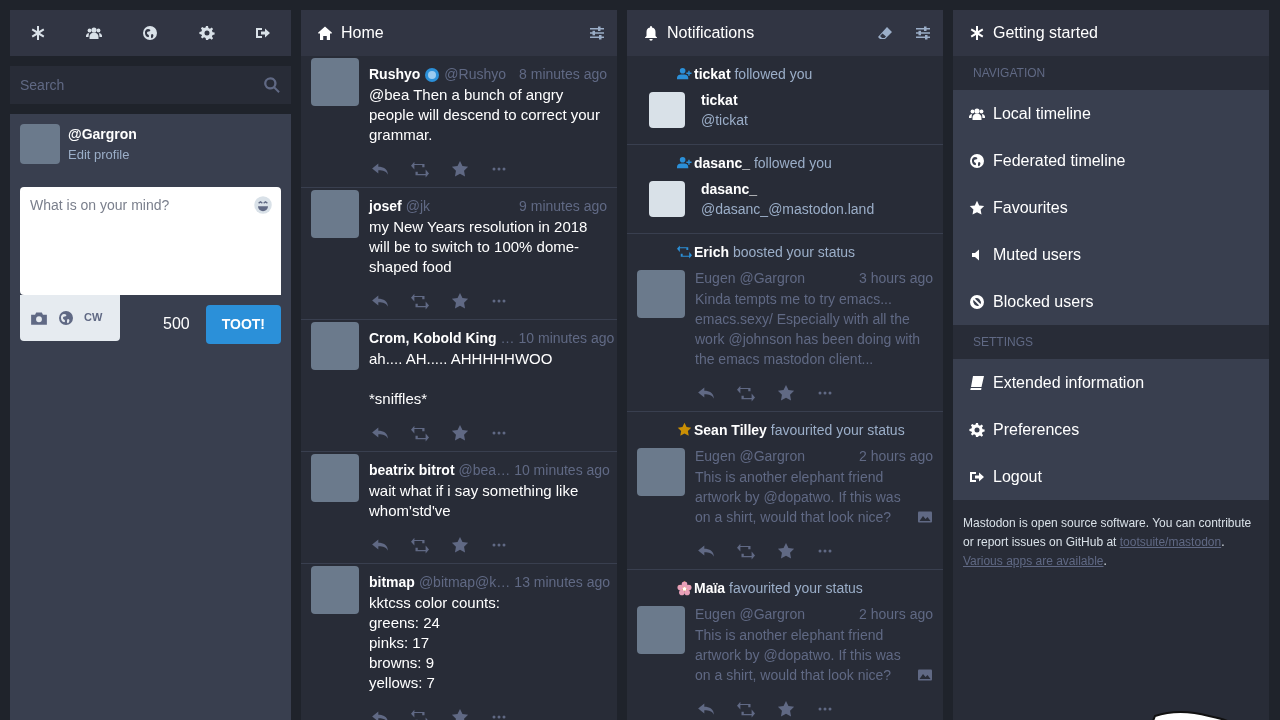 This screenshot has width=1280, height=720. Describe the element at coordinates (977, 301) in the screenshot. I see `block-icon` at that location.